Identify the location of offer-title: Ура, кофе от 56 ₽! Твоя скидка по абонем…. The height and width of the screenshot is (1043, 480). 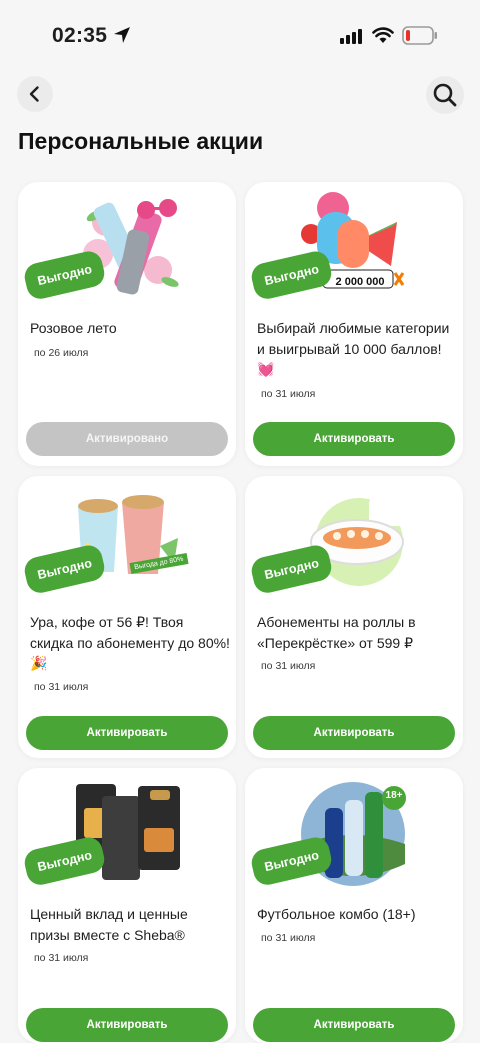
(130, 642).